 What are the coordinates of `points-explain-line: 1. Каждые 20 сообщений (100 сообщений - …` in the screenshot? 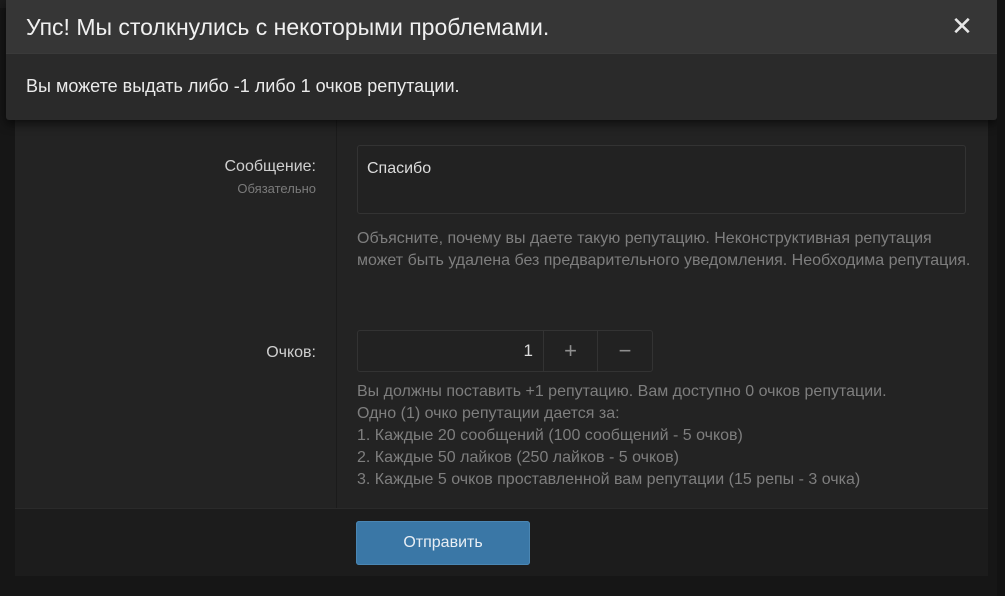 It's located at (550, 435).